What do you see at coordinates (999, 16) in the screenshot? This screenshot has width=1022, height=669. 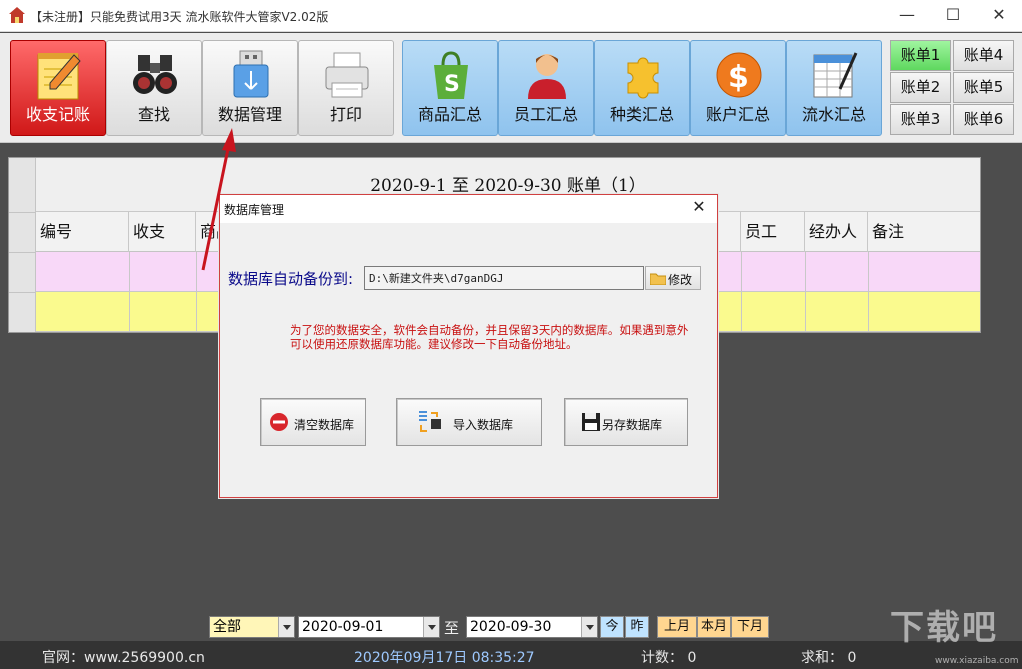 I see `close-window-button: ✕` at bounding box center [999, 16].